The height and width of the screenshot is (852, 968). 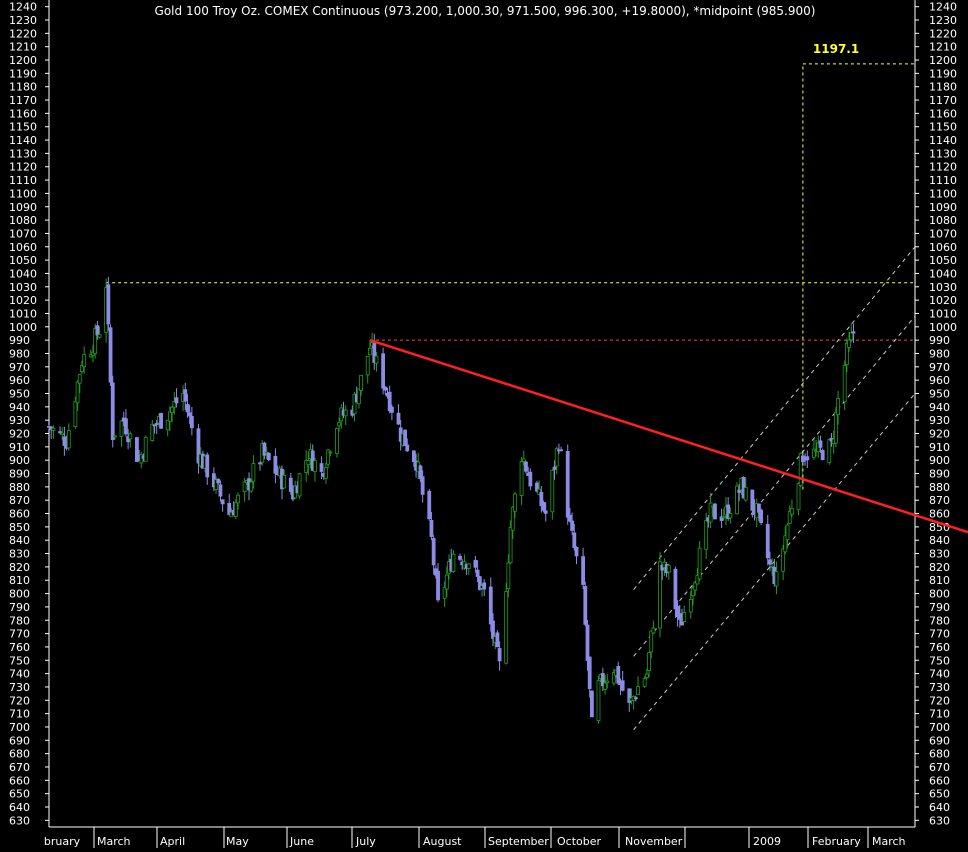 What do you see at coordinates (943, 113) in the screenshot?
I see `y-tick-label: 1160` at bounding box center [943, 113].